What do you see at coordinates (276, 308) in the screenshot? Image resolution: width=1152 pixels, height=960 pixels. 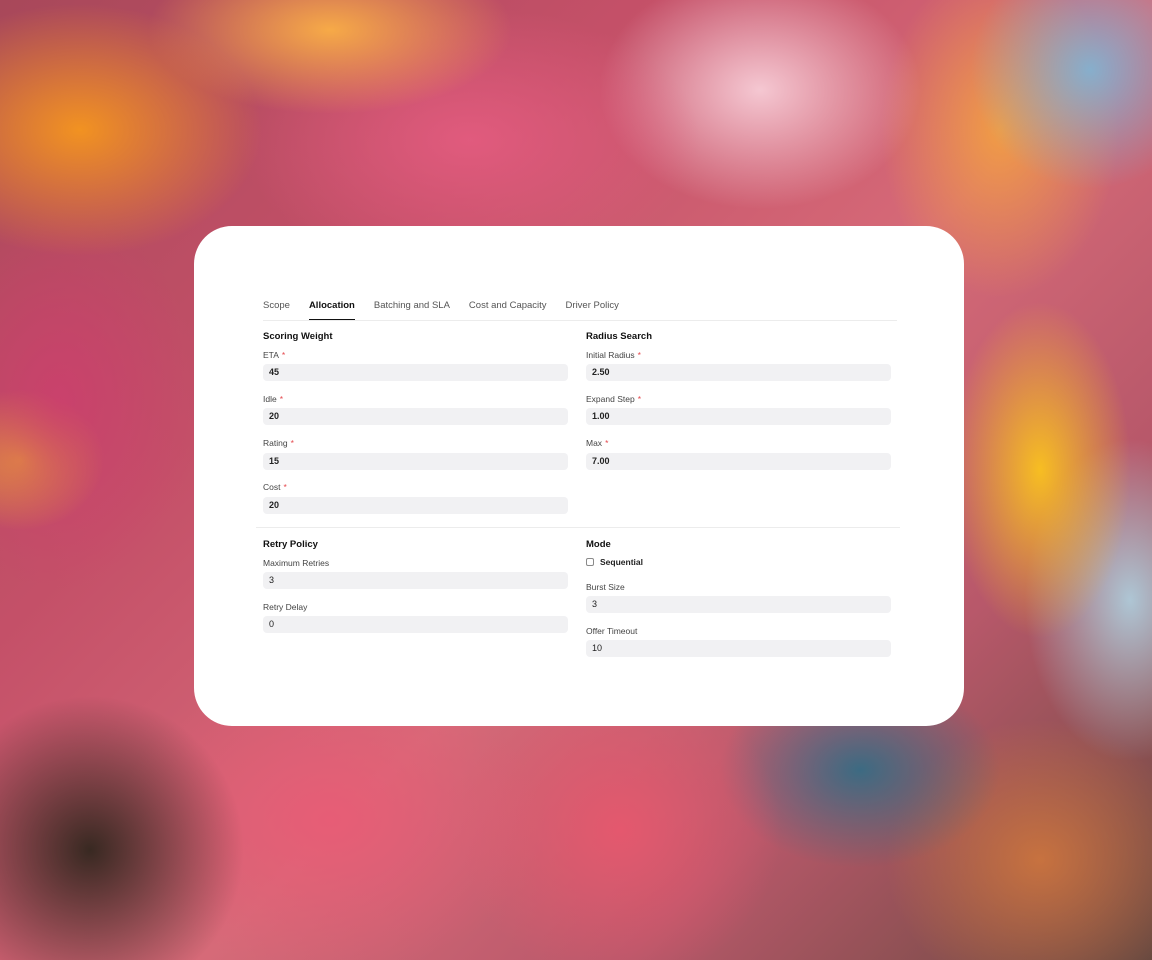 I see `tab-scope: Scope` at bounding box center [276, 308].